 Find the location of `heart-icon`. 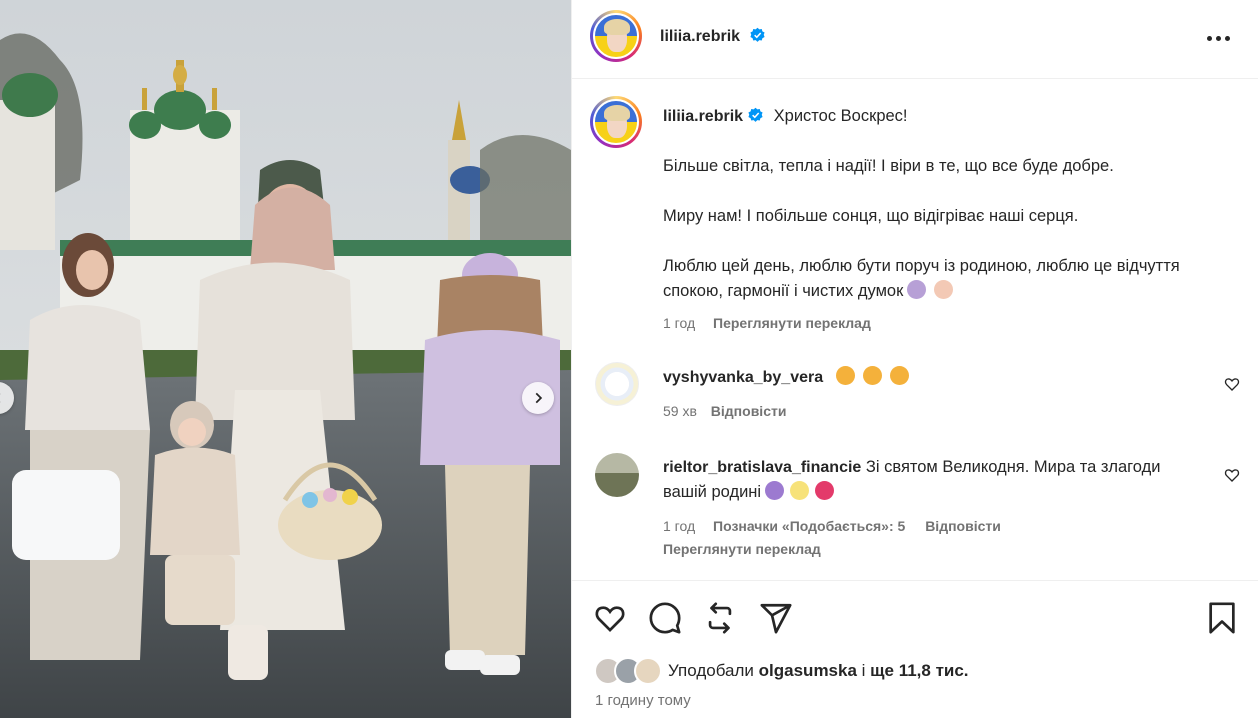

heart-icon is located at coordinates (610, 619).